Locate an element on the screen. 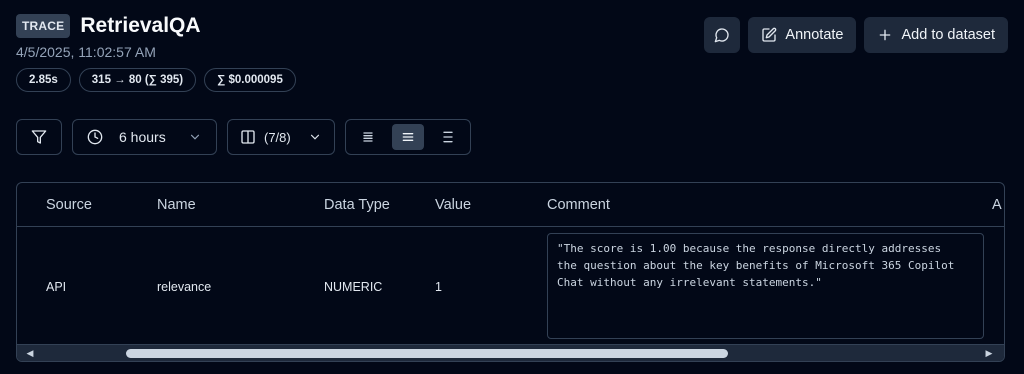  lines-default-icon is located at coordinates (408, 137).